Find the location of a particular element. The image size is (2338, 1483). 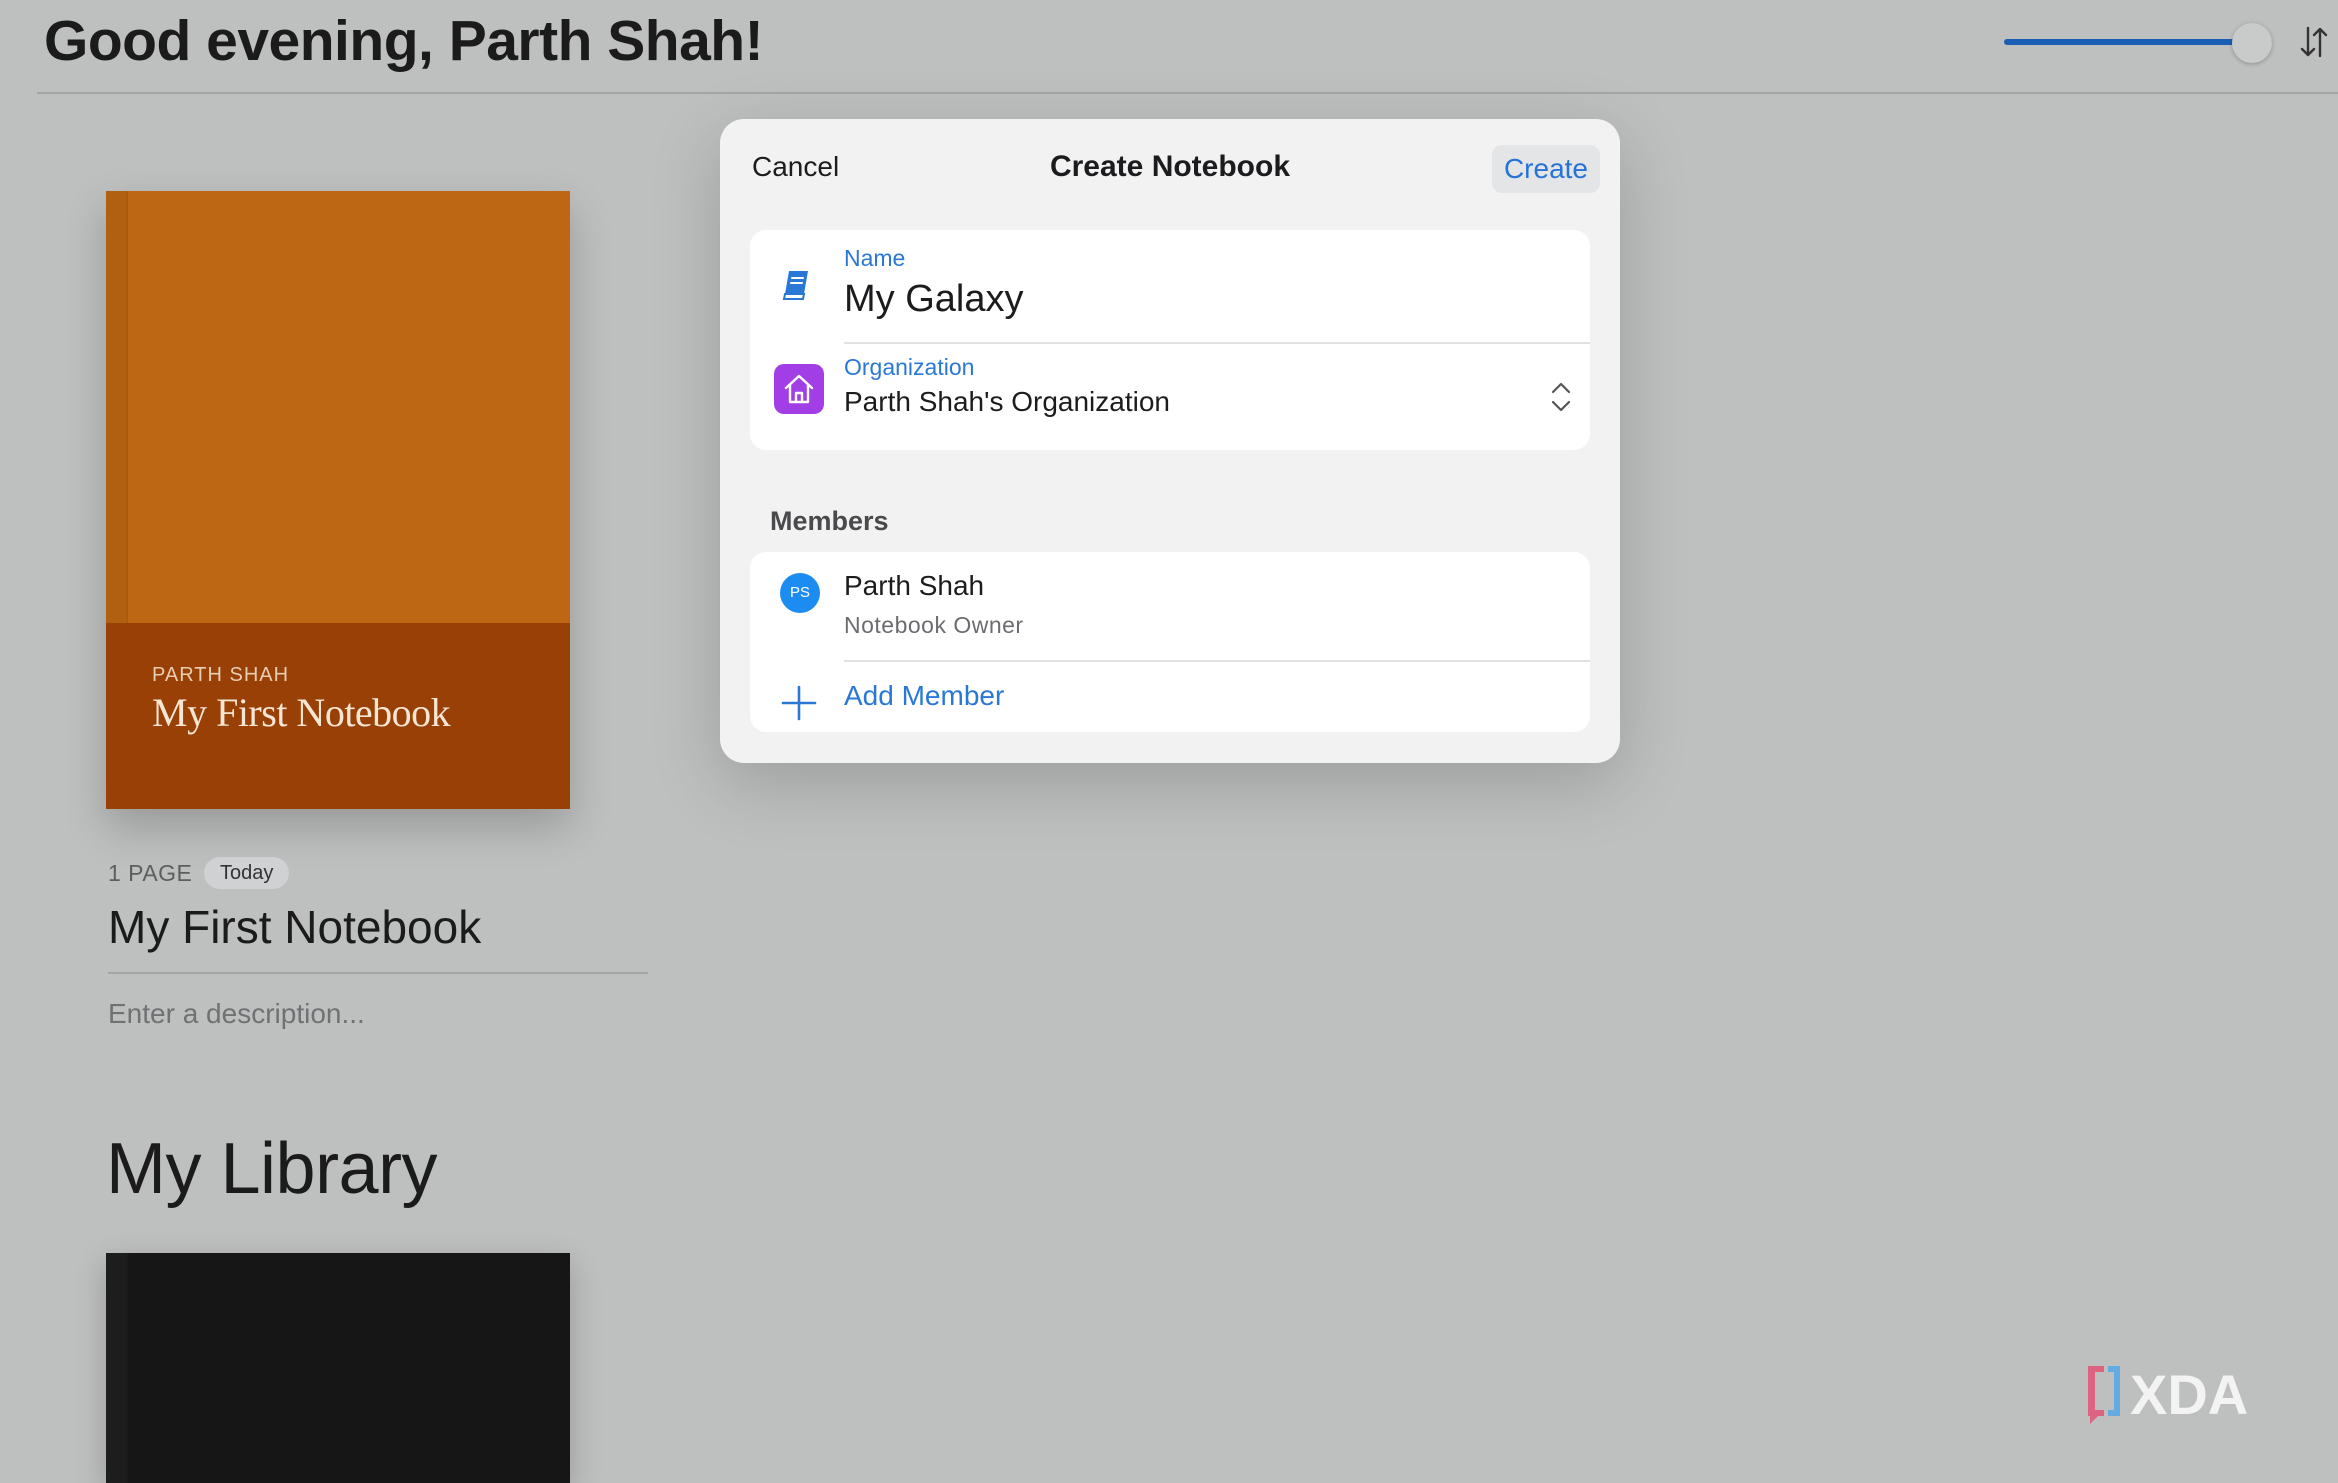

notebook-title: My First Notebook is located at coordinates (294, 927).